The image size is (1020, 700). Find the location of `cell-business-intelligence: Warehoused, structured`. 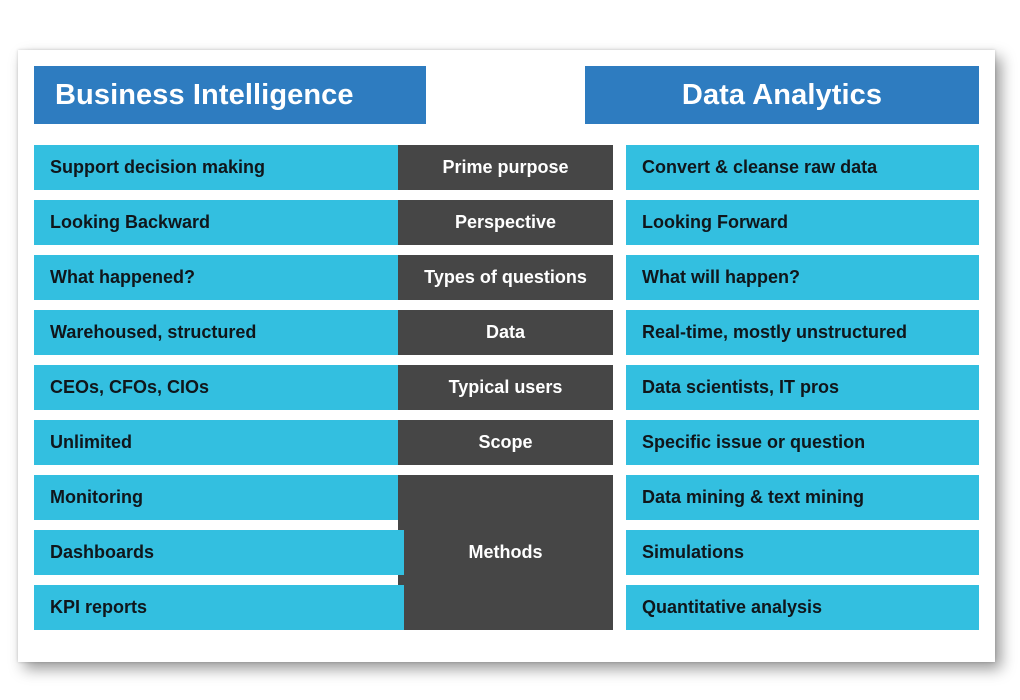

cell-business-intelligence: Warehoused, structured is located at coordinates (219, 332).